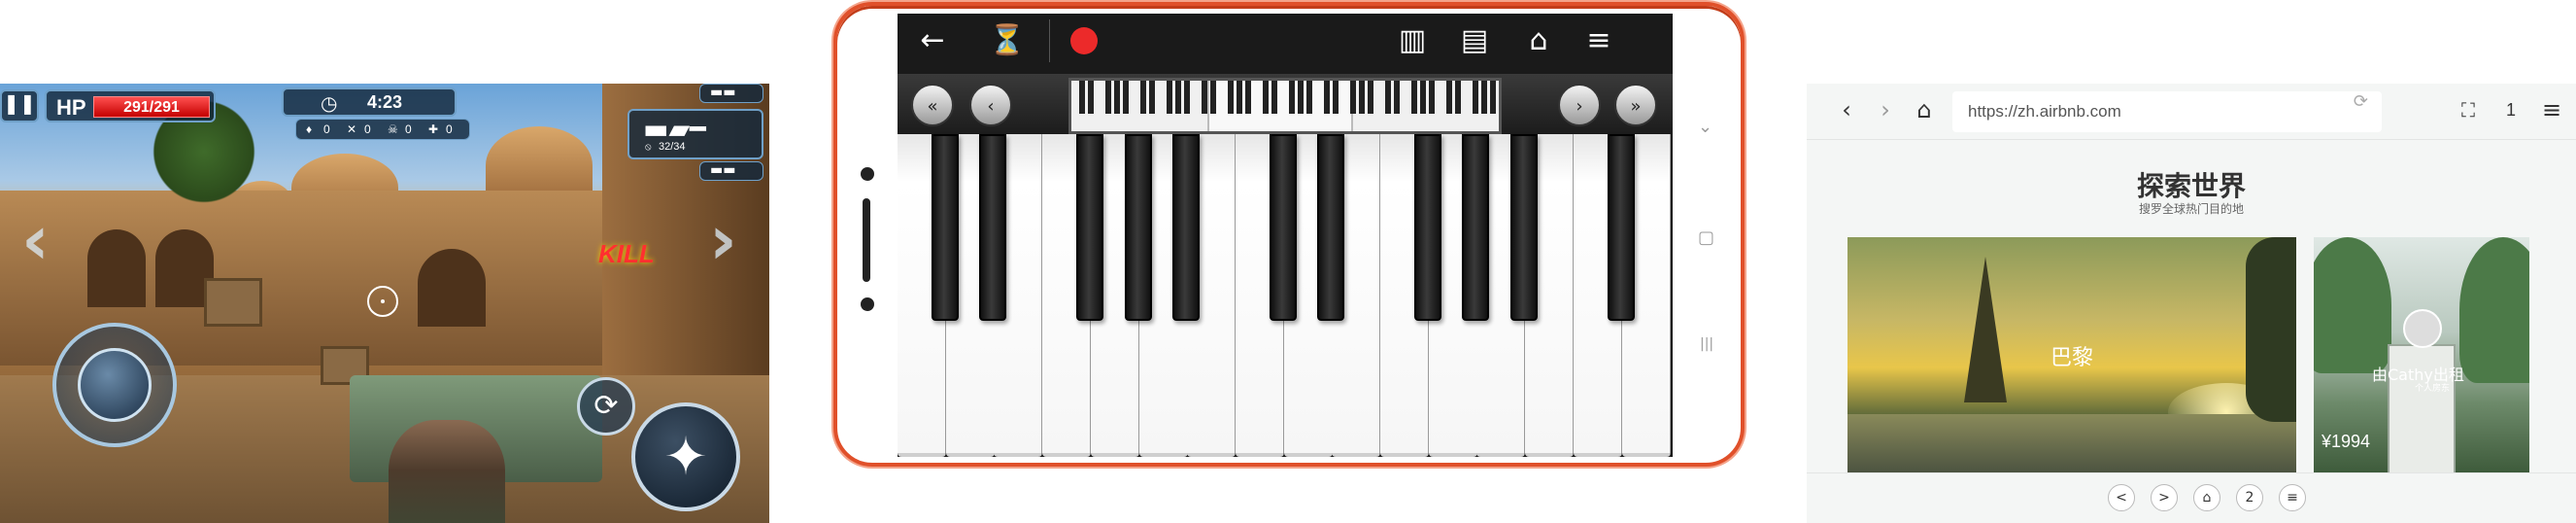  I want to click on reload-button: ⟳, so click(606, 406).